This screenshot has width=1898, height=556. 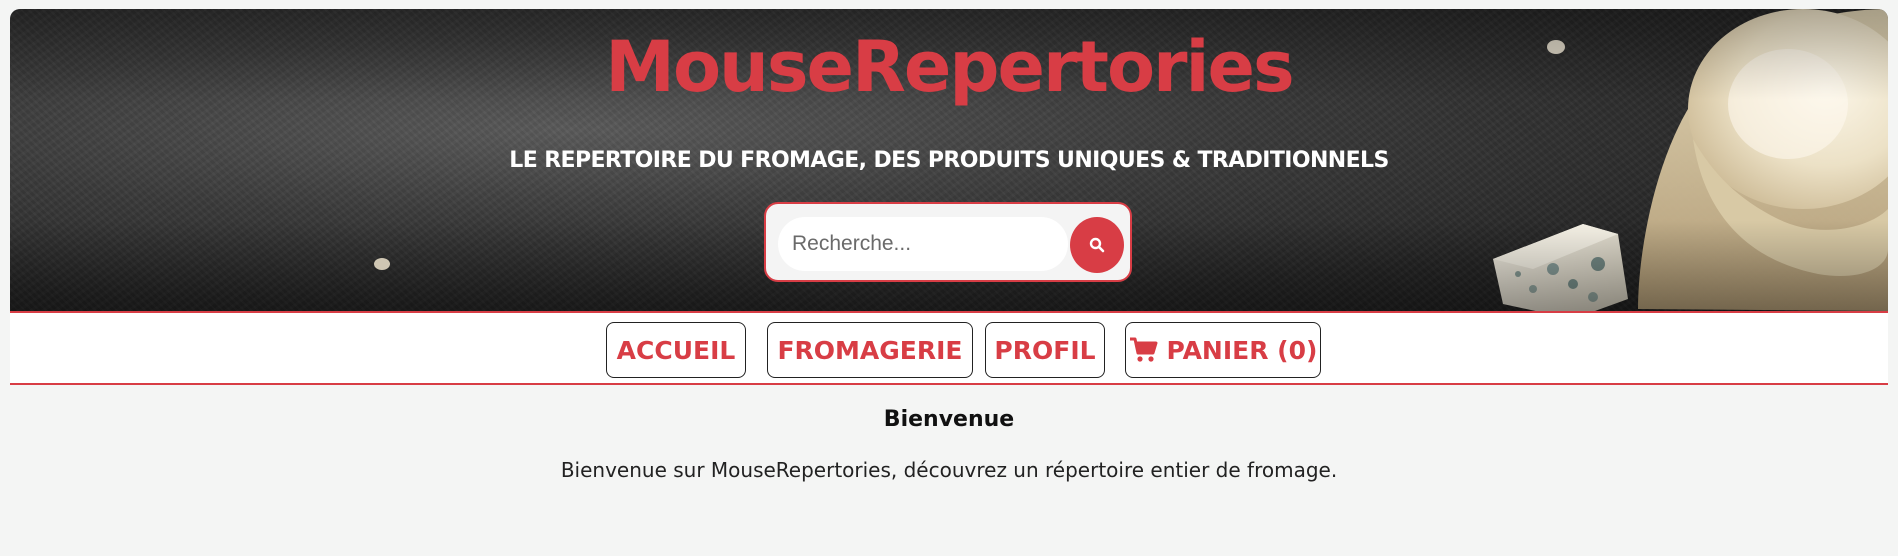 What do you see at coordinates (923, 244) in the screenshot?
I see `search-input` at bounding box center [923, 244].